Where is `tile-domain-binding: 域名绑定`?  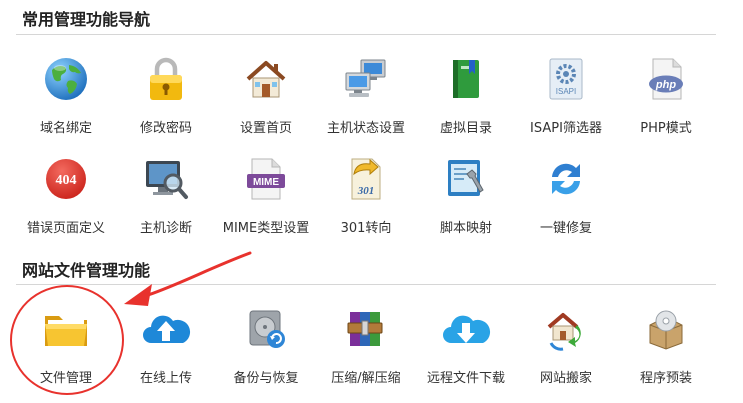 tile-domain-binding: 域名绑定 is located at coordinates (66, 87).